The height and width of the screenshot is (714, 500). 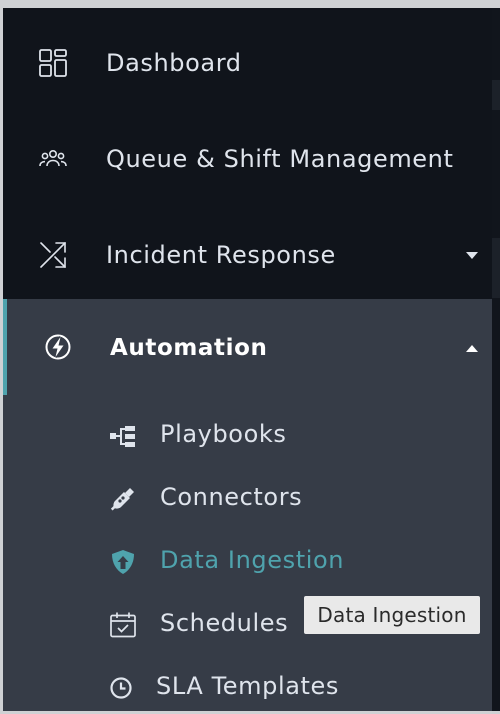 I want to click on chevron-up-icon, so click(x=472, y=348).